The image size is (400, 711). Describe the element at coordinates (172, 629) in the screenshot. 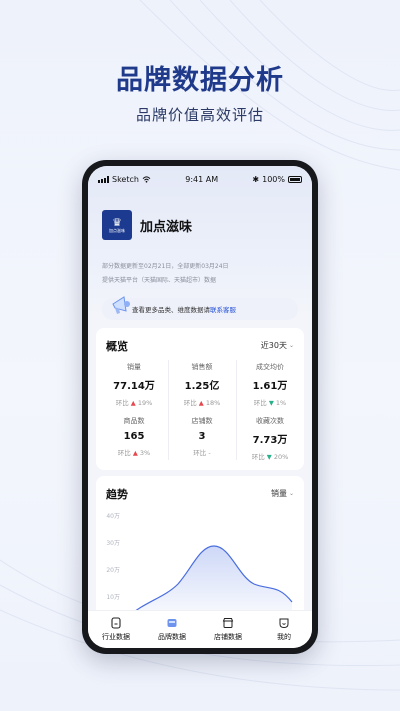

I see `tab-brand: 品牌数据` at that location.